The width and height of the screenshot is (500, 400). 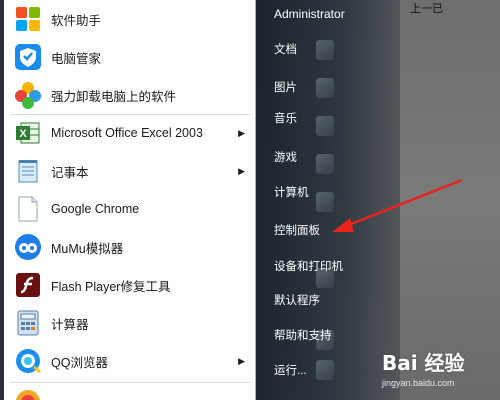 I want to click on calculator-icon, so click(x=28, y=323).